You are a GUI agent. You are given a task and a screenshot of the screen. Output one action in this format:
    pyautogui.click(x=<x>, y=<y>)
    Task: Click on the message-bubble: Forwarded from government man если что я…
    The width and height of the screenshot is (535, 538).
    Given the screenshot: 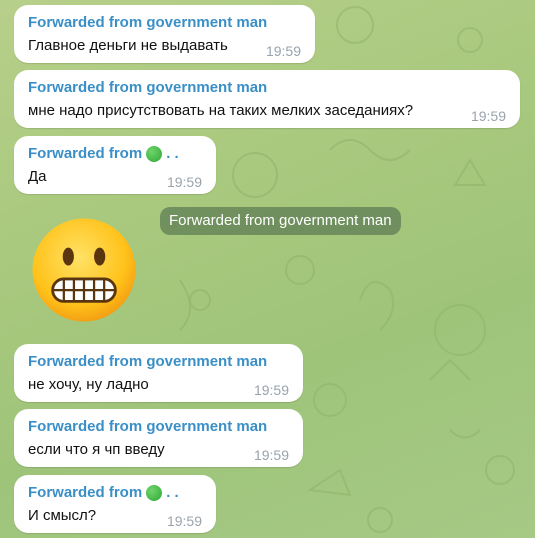 What is the action you would take?
    pyautogui.click(x=158, y=438)
    